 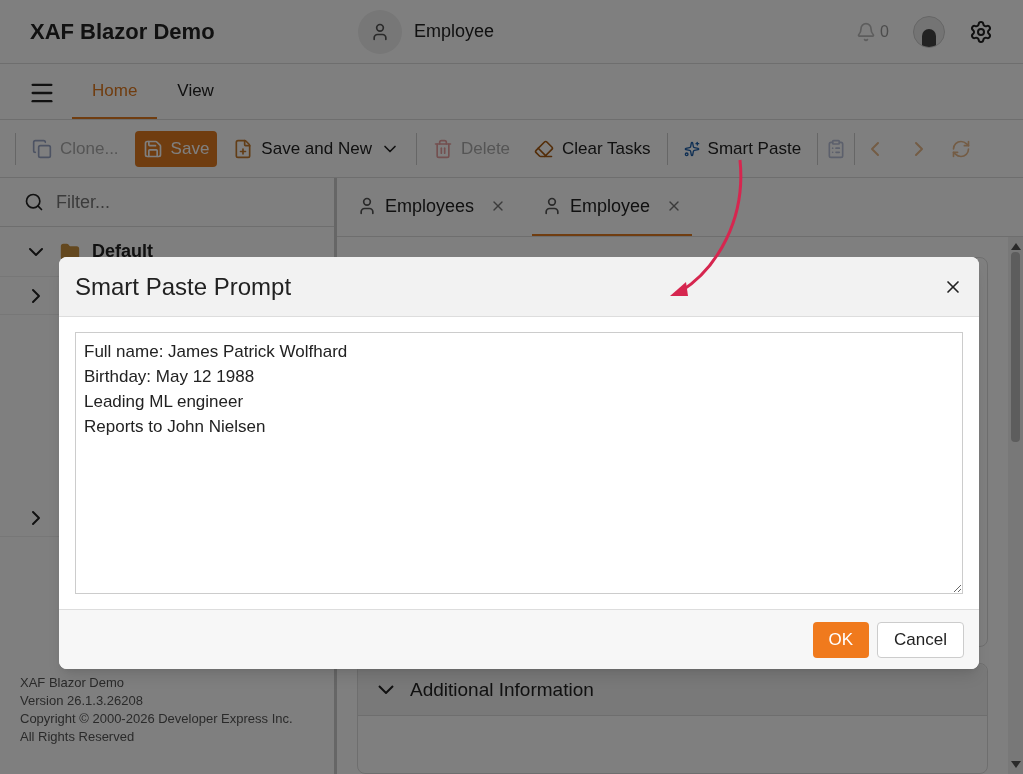 What do you see at coordinates (42, 148) in the screenshot?
I see `copy-icon` at bounding box center [42, 148].